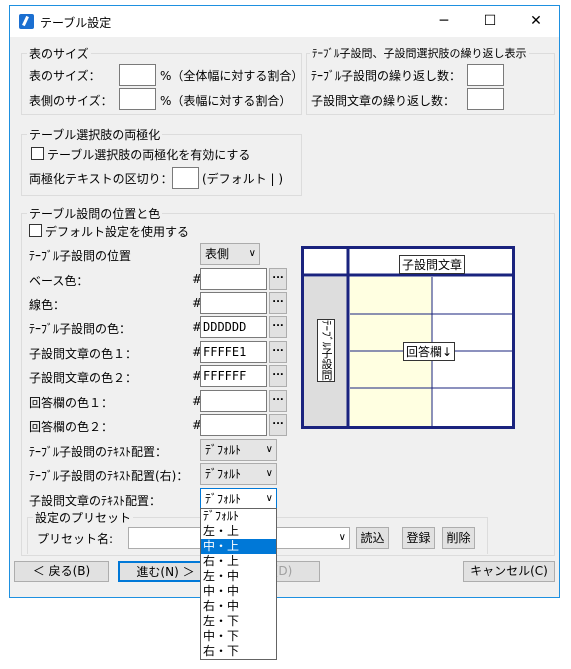  Describe the element at coordinates (238, 516) in the screenshot. I see `dropdown-option: ﾃﾞﾌｫﾙﾄ` at that location.